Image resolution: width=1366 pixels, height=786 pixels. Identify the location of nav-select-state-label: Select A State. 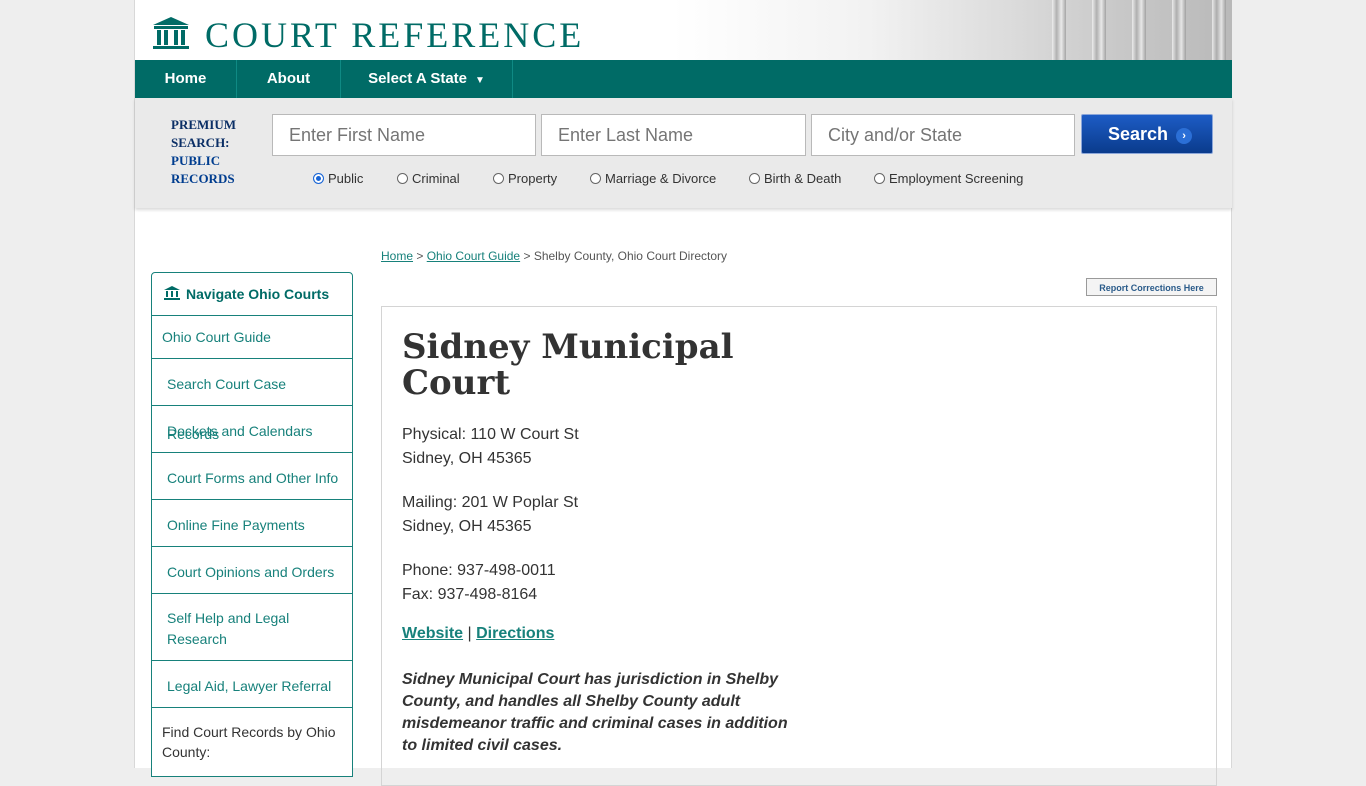
(418, 78).